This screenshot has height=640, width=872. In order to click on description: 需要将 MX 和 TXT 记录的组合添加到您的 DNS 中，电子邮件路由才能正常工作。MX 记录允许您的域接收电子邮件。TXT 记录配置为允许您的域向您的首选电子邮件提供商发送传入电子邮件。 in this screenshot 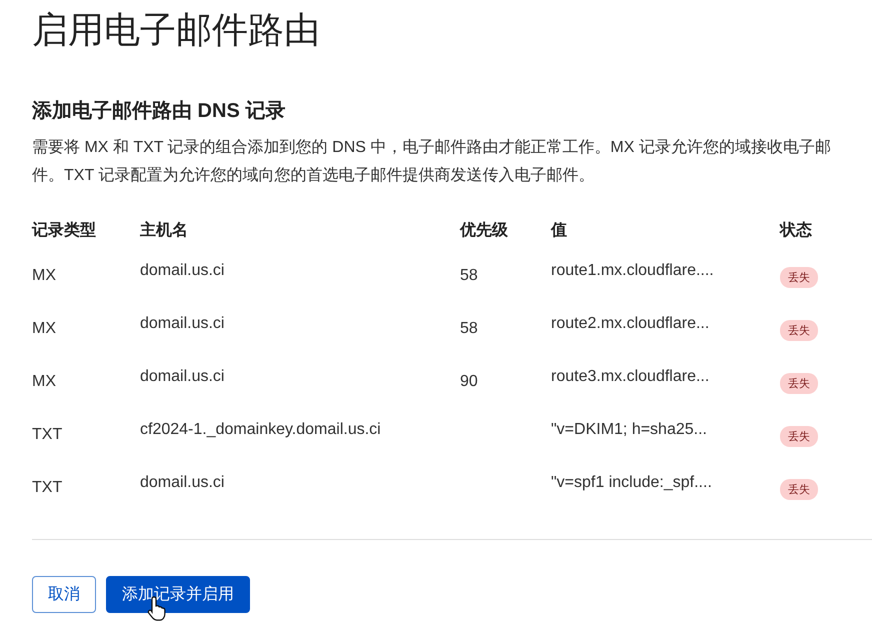, I will do `click(432, 162)`.